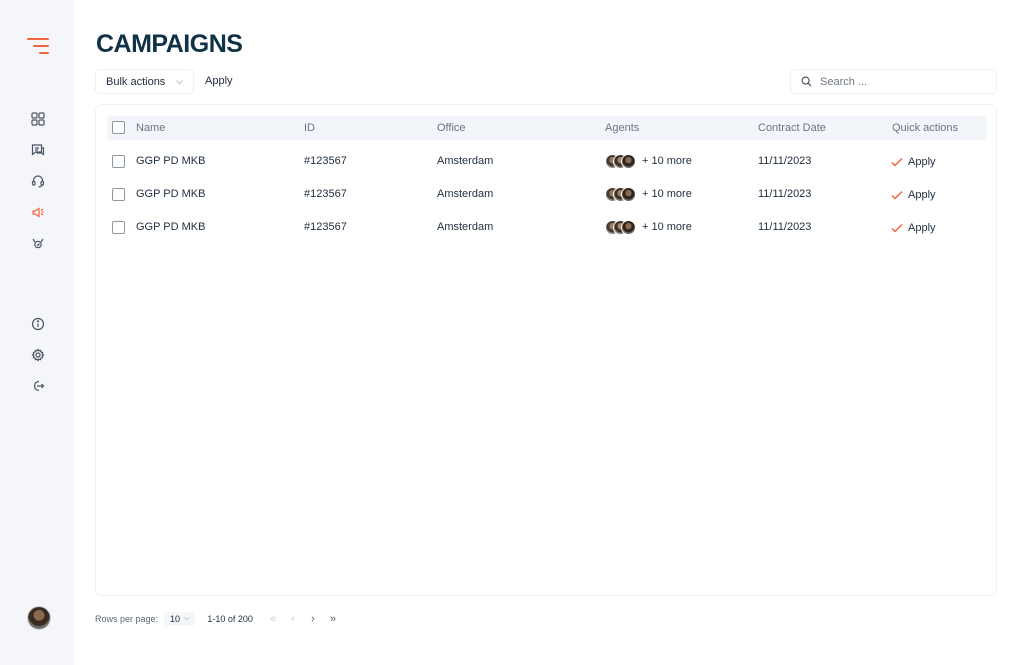 This screenshot has height=665, width=1024. I want to click on column-header-agents: Agents, so click(622, 128).